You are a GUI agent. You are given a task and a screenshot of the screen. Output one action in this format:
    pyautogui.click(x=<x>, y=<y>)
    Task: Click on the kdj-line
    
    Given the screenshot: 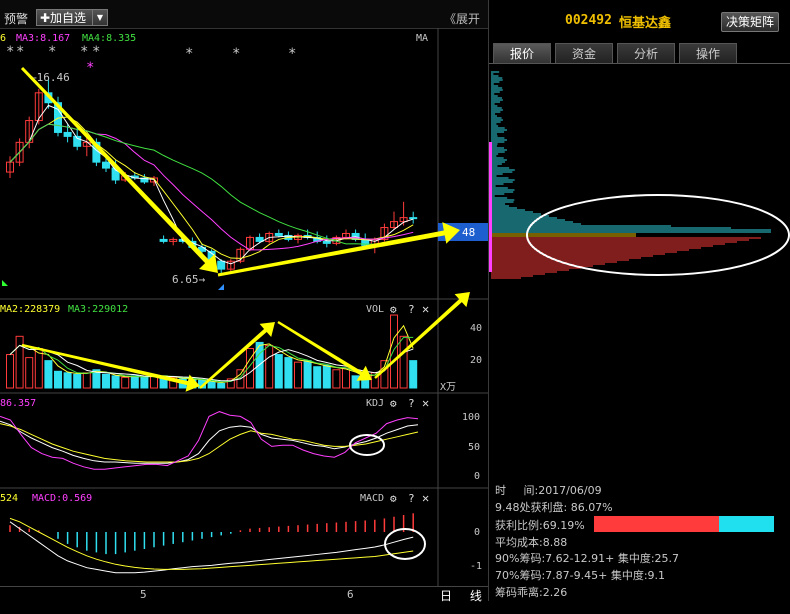 What is the action you would take?
    pyautogui.click(x=209, y=442)
    